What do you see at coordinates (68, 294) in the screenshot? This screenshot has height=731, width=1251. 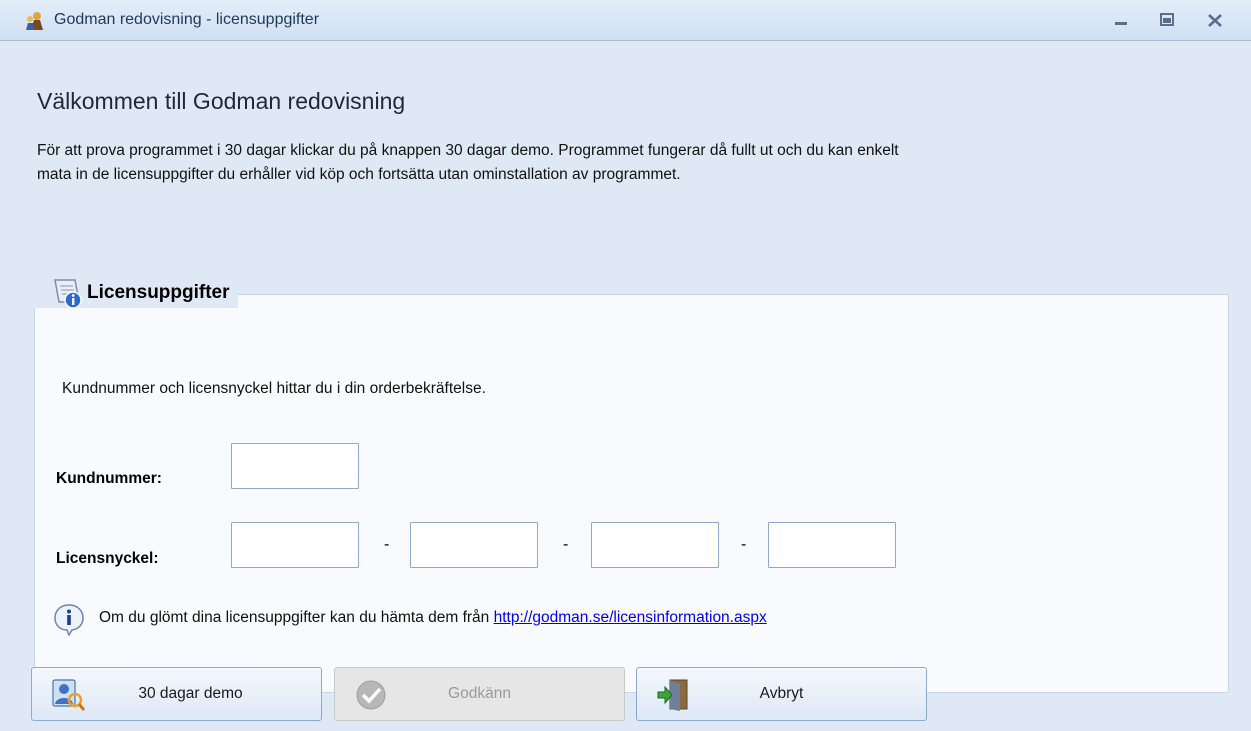 I see `certificate-info-icon` at bounding box center [68, 294].